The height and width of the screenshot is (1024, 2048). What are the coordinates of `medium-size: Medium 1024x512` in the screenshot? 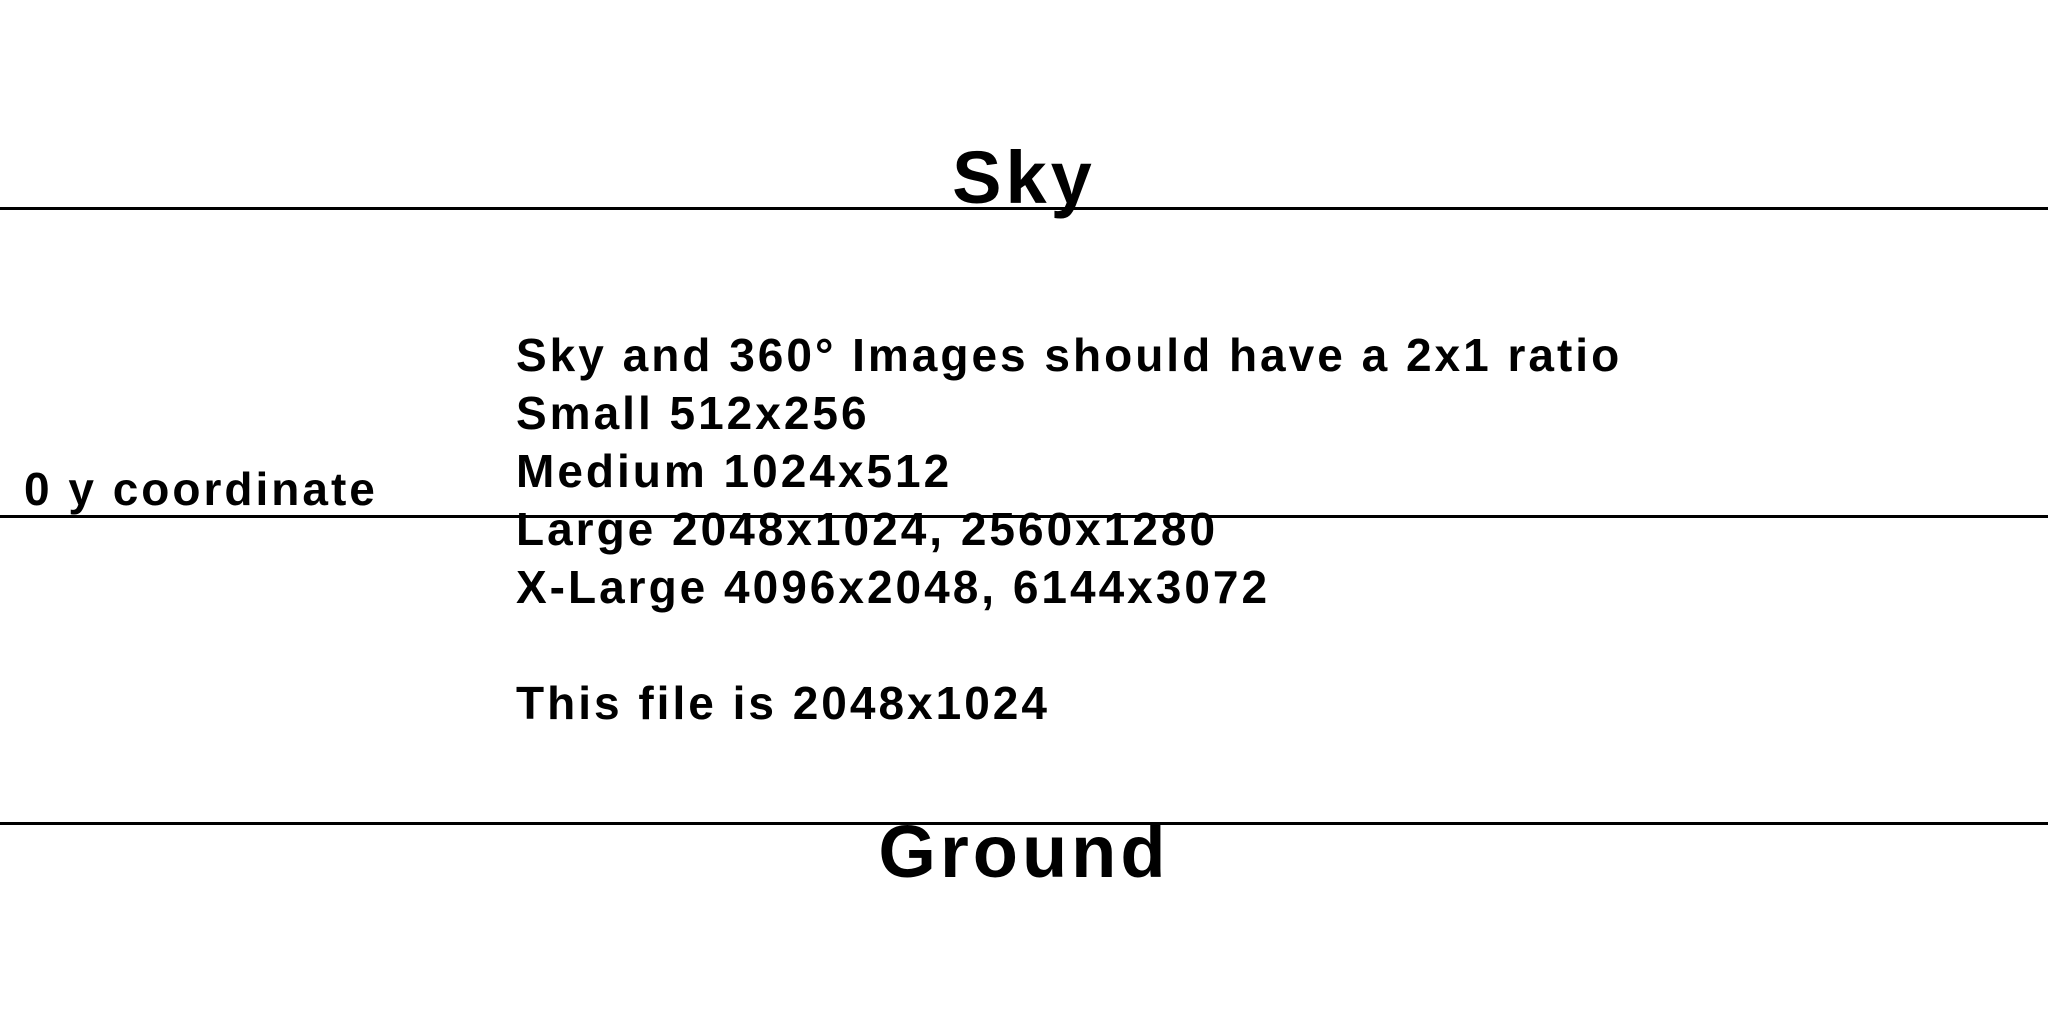 It's located at (734, 471).